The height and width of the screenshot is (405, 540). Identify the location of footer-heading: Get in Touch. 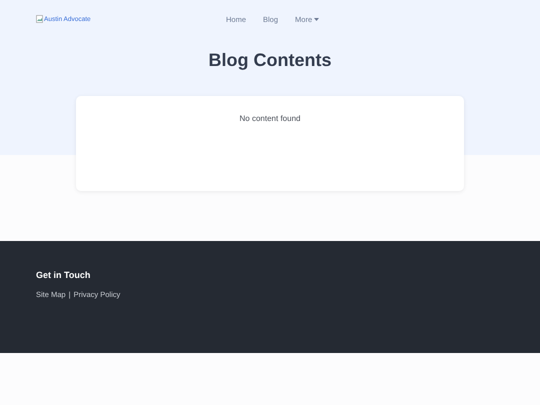
(64, 275).